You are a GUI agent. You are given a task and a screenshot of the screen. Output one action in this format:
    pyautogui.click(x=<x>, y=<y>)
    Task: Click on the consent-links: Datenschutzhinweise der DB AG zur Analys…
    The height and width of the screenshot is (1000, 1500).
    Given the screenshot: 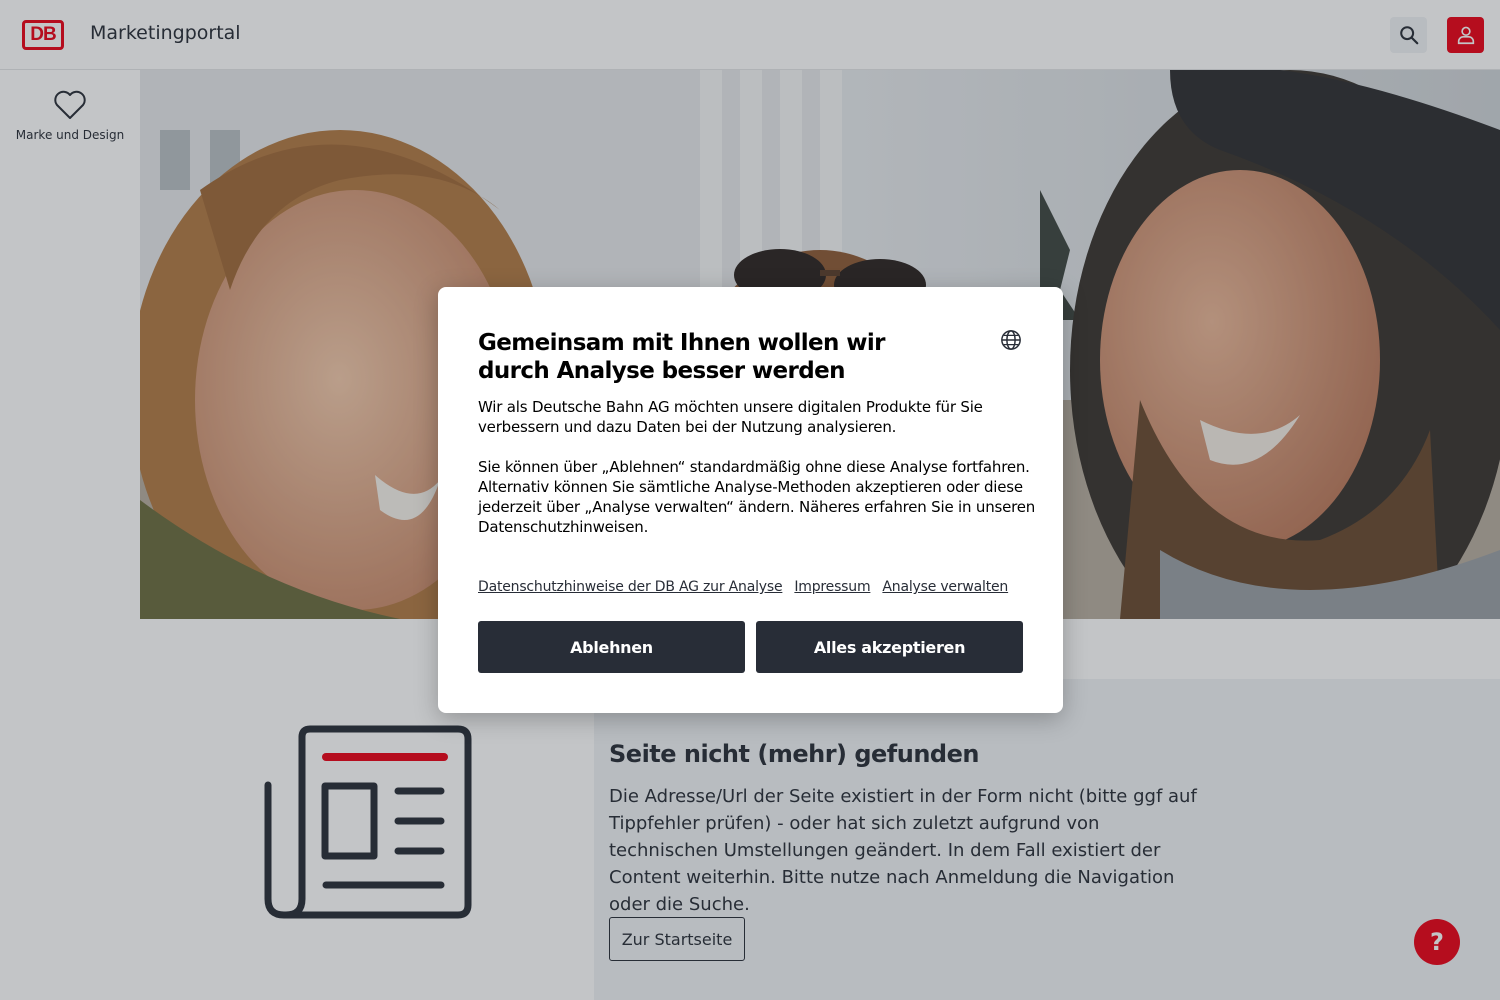 What is the action you would take?
    pyautogui.click(x=743, y=587)
    